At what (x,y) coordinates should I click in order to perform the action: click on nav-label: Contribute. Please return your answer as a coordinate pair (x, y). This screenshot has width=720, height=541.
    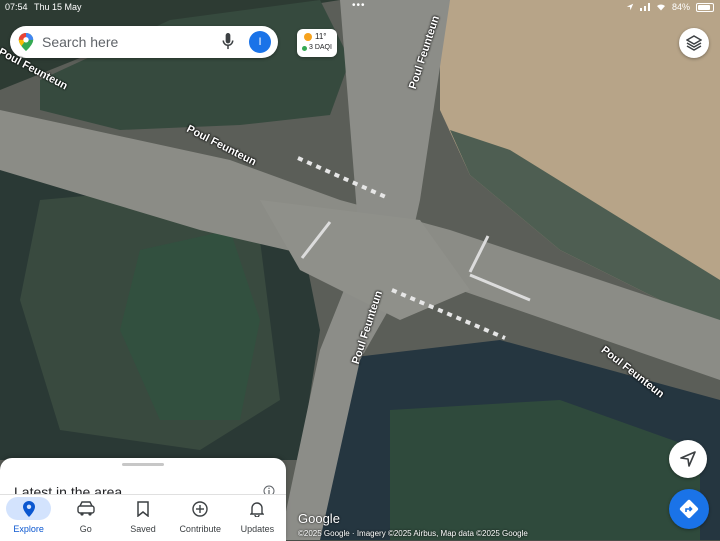
    Looking at the image, I should click on (200, 529).